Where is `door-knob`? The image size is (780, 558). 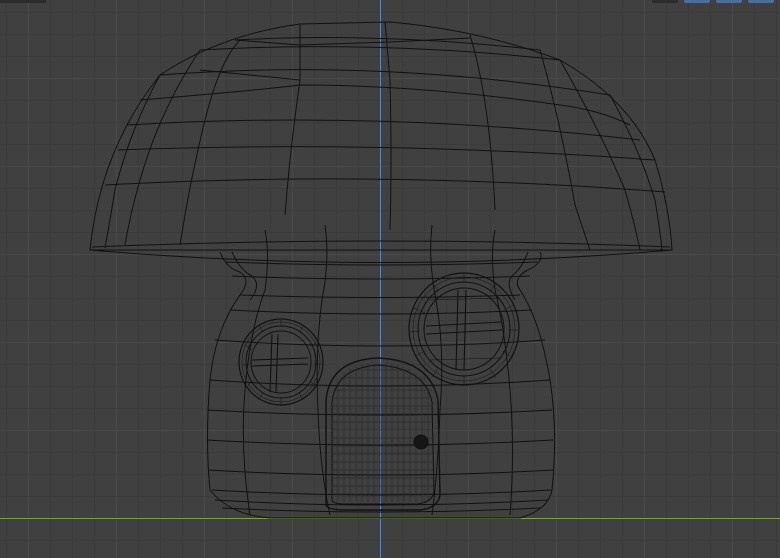 door-knob is located at coordinates (421, 442).